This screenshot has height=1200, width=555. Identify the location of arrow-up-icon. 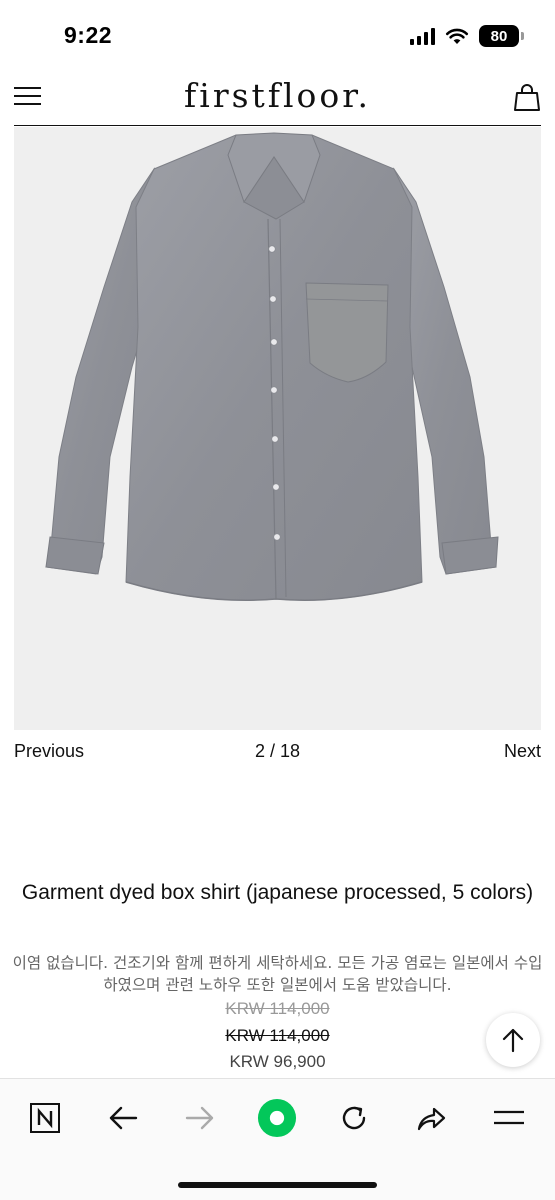
(513, 1040).